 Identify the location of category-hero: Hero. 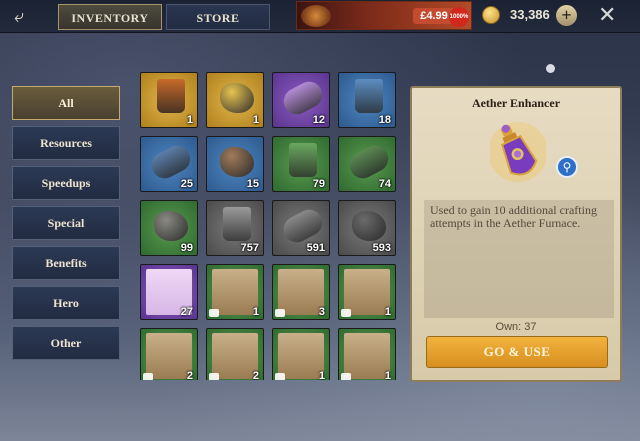
(66, 303).